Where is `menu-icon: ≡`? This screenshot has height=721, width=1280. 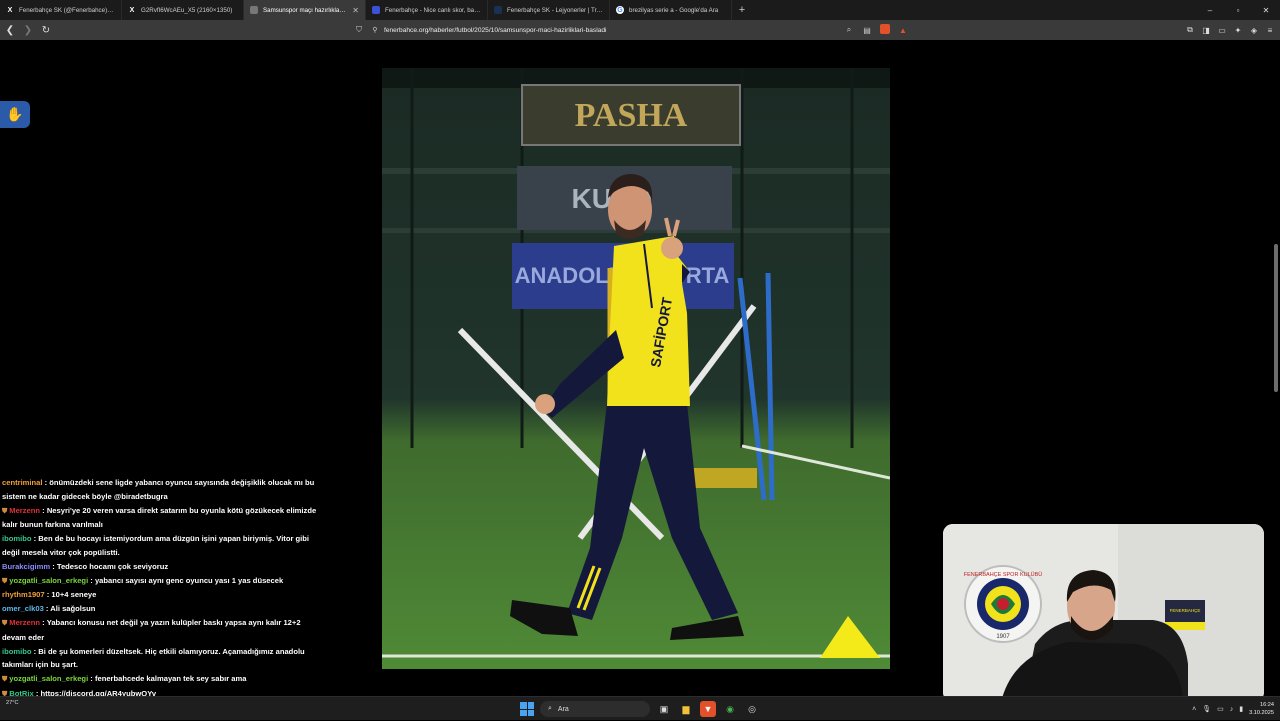
menu-icon: ≡ is located at coordinates (1270, 30).